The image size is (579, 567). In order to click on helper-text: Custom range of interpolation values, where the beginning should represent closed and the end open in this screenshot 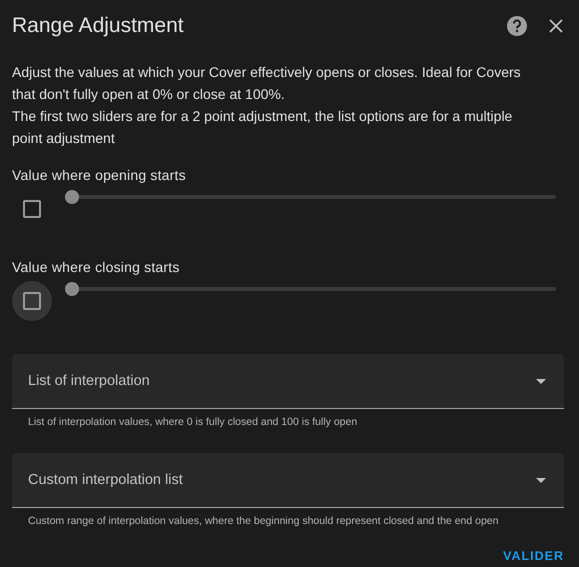, I will do `click(263, 521)`.